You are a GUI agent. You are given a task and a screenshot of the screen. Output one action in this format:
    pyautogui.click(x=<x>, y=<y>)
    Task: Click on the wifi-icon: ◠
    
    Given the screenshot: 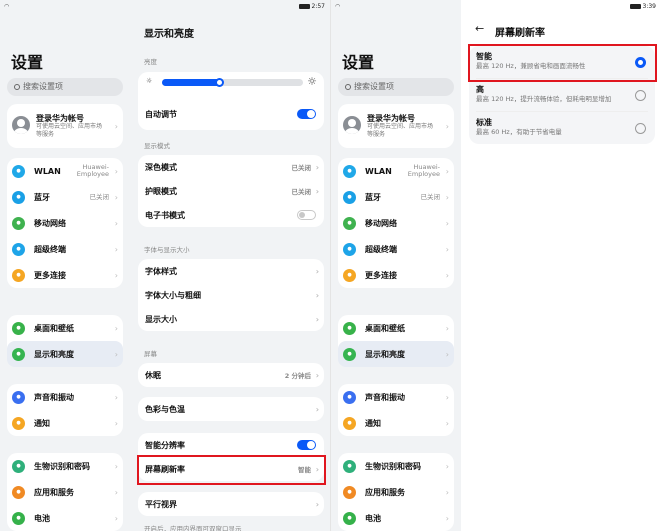 What is the action you would take?
    pyautogui.click(x=338, y=6)
    